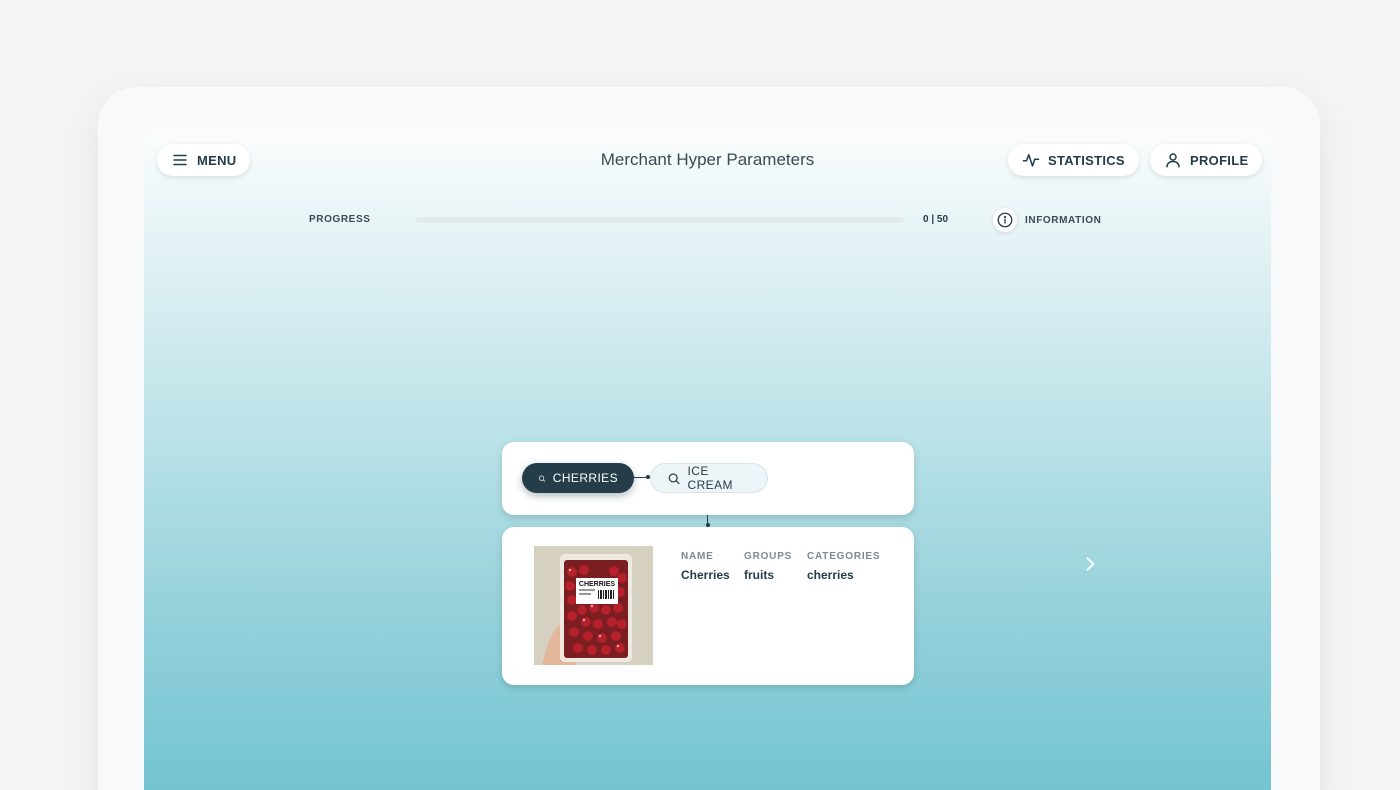 This screenshot has width=1400, height=790. What do you see at coordinates (844, 556) in the screenshot?
I see `field-label: CATEGORIES` at bounding box center [844, 556].